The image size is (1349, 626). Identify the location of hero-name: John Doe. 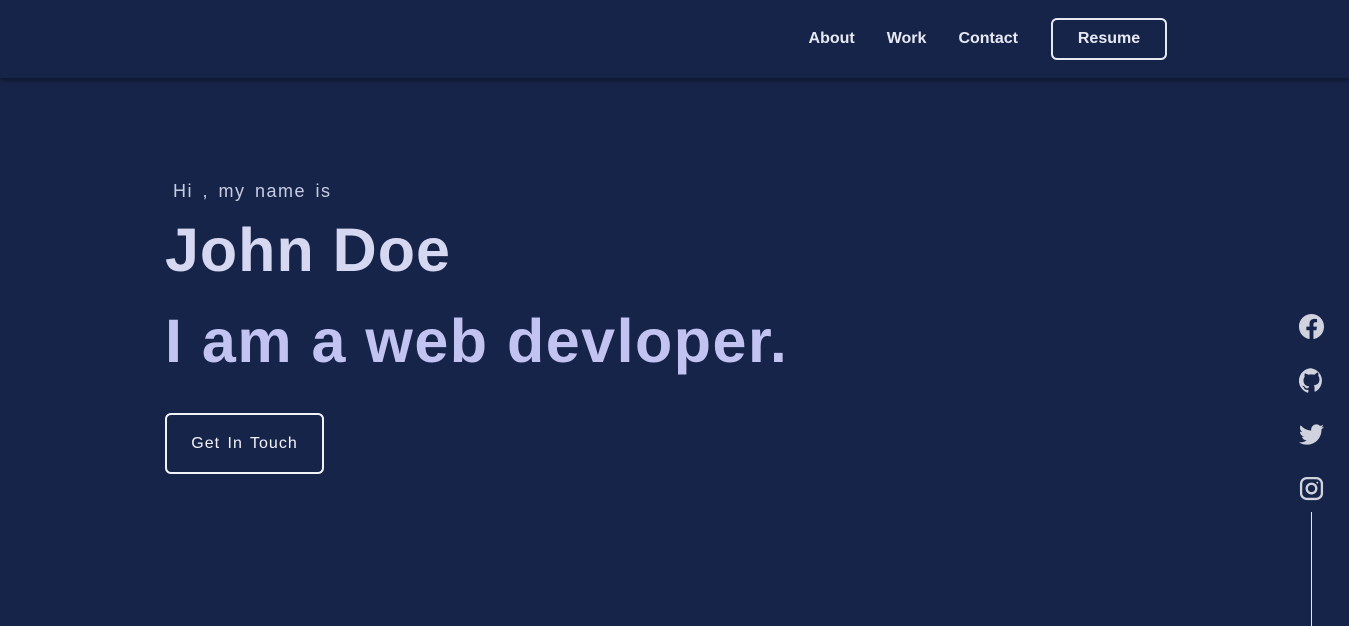
(308, 250).